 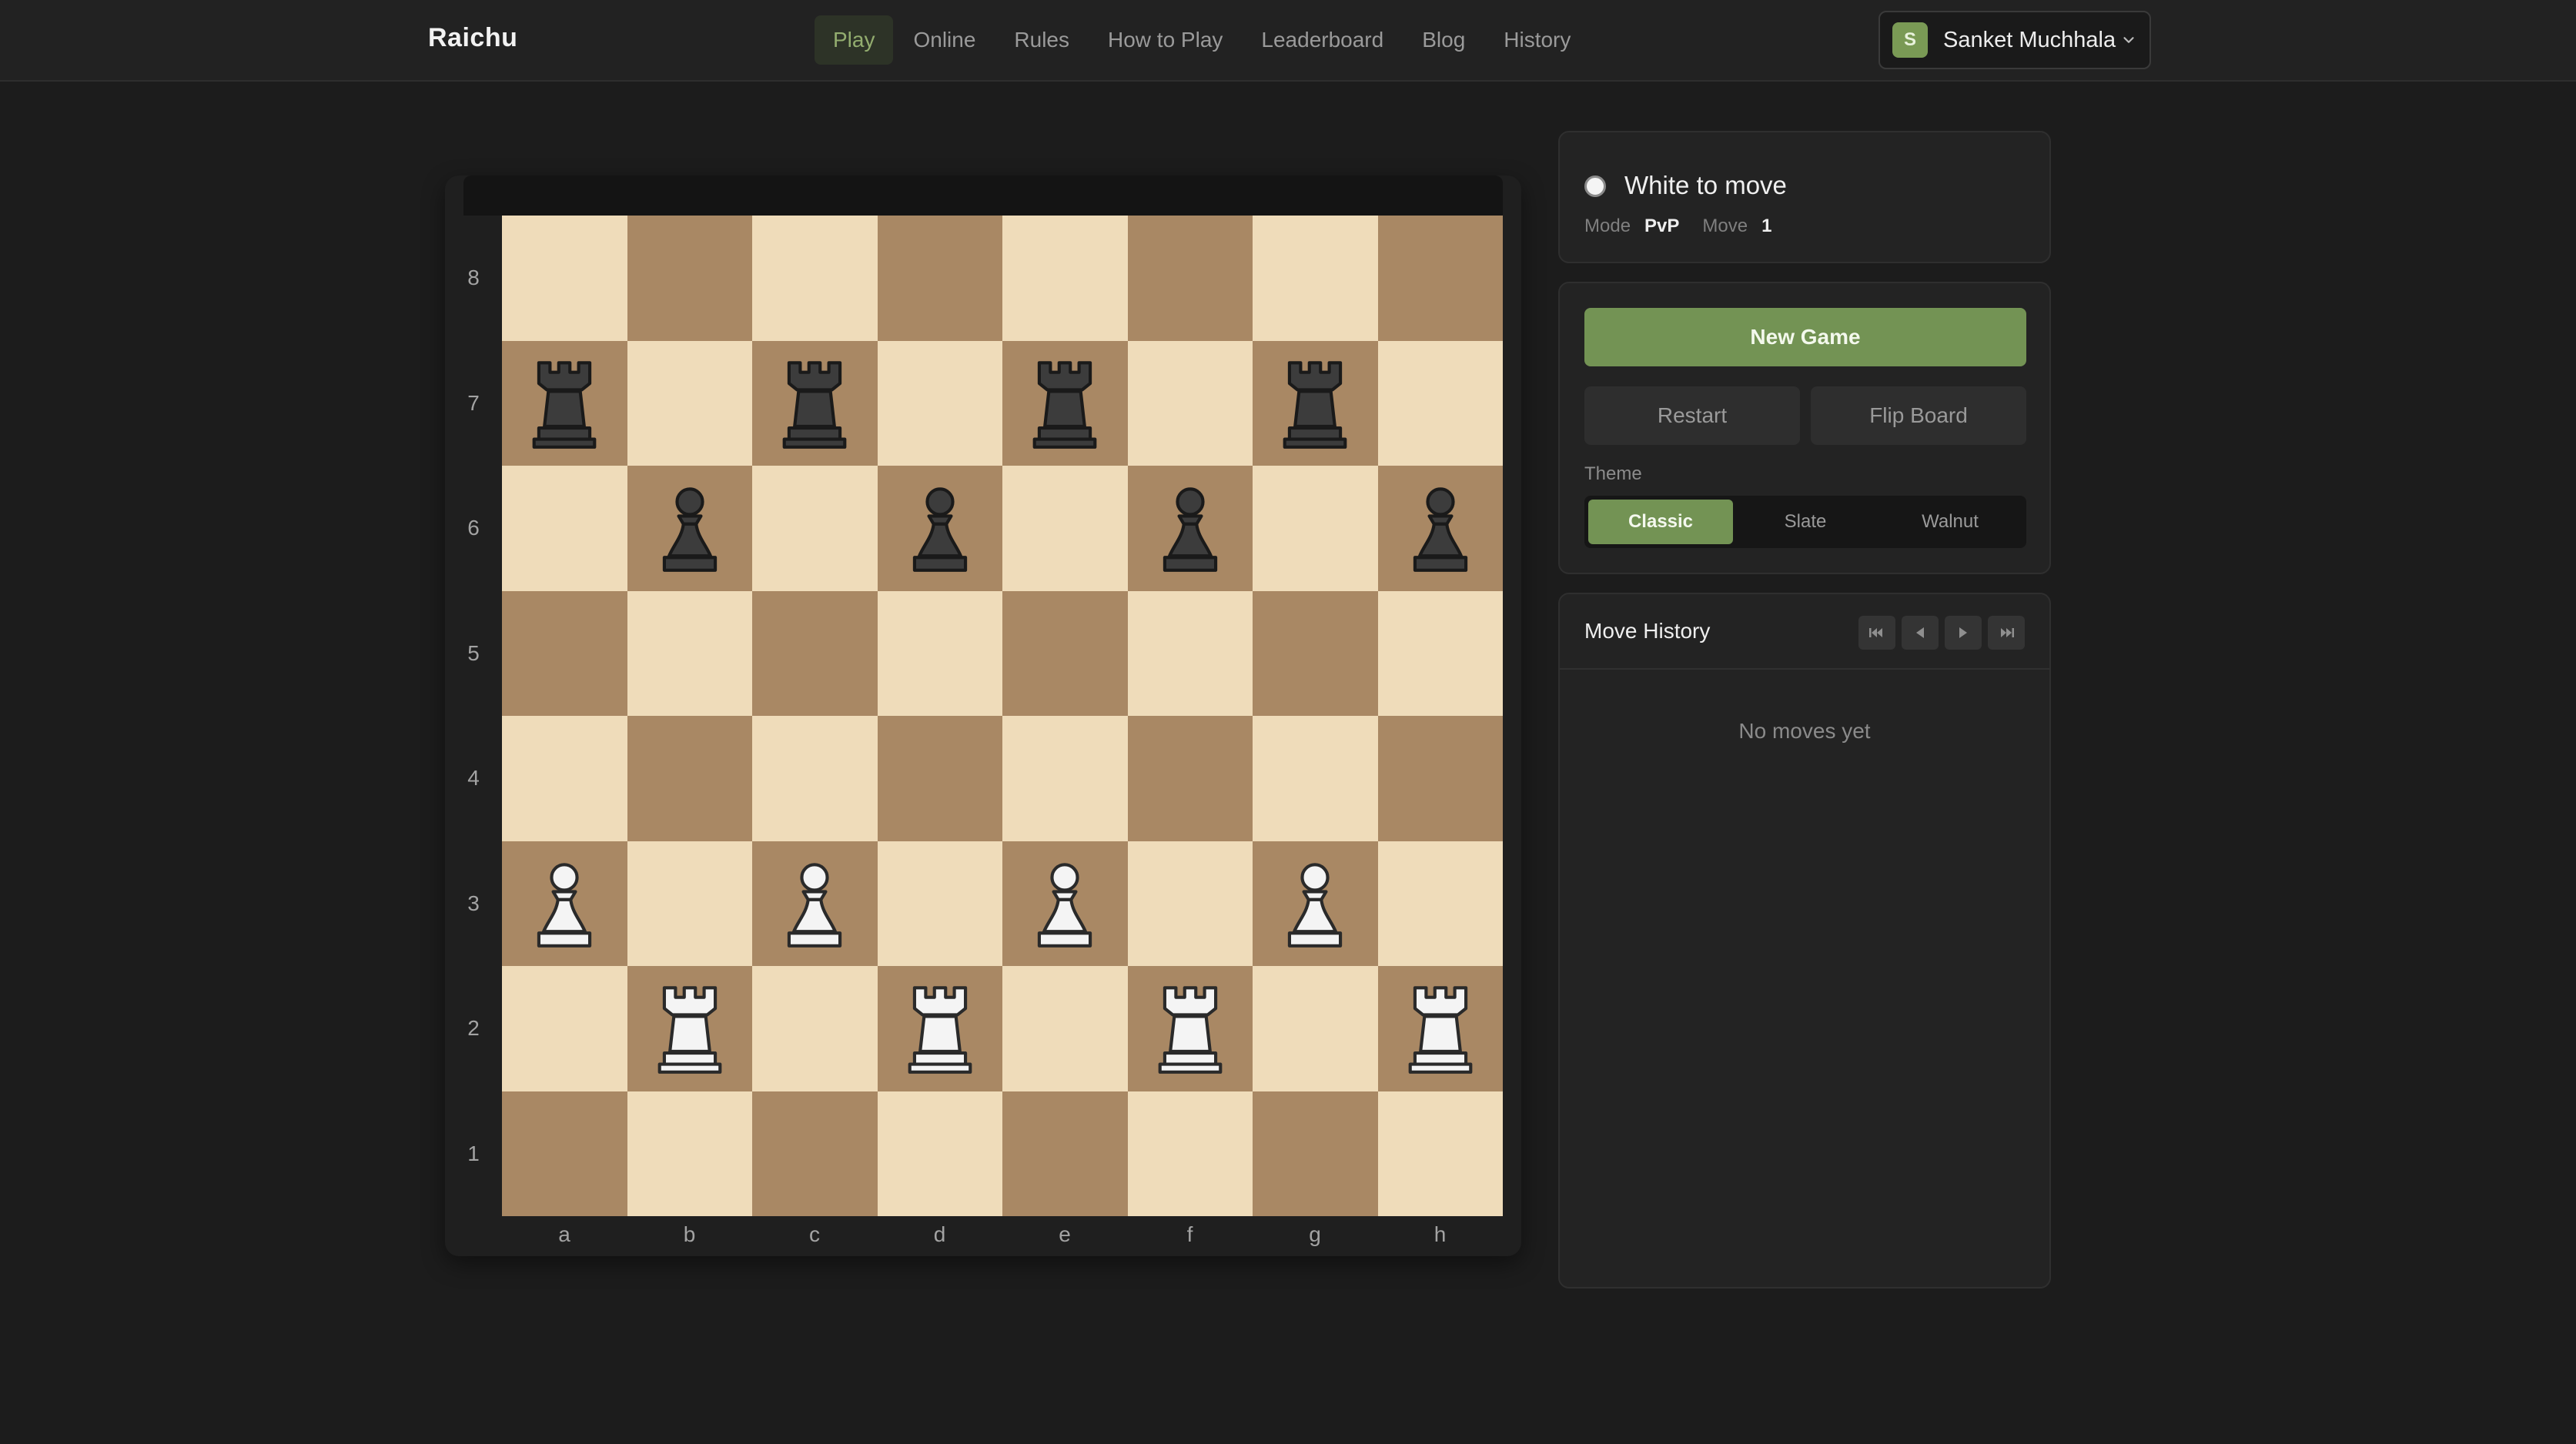 What do you see at coordinates (1190, 778) in the screenshot?
I see `square-f4` at bounding box center [1190, 778].